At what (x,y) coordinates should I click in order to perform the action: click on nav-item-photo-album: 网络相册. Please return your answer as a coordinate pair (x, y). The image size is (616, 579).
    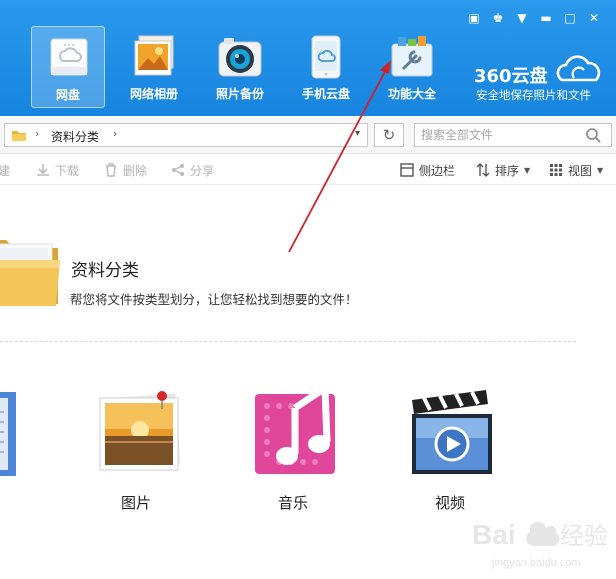
    Looking at the image, I should click on (154, 67).